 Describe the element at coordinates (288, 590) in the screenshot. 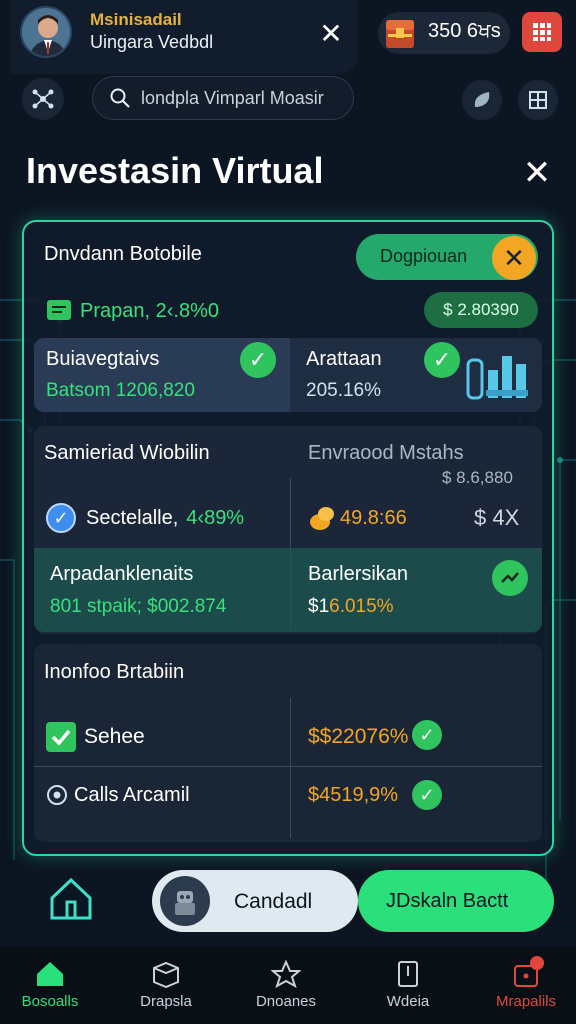

I see `market-highlight-row` at that location.